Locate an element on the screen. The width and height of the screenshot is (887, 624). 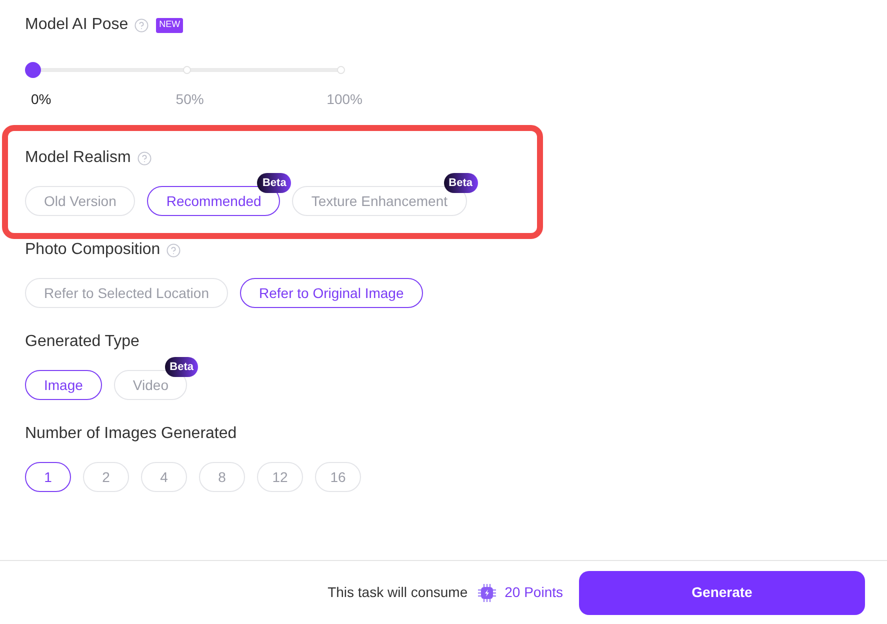
section-title: Model AI Pose is located at coordinates (76, 25).